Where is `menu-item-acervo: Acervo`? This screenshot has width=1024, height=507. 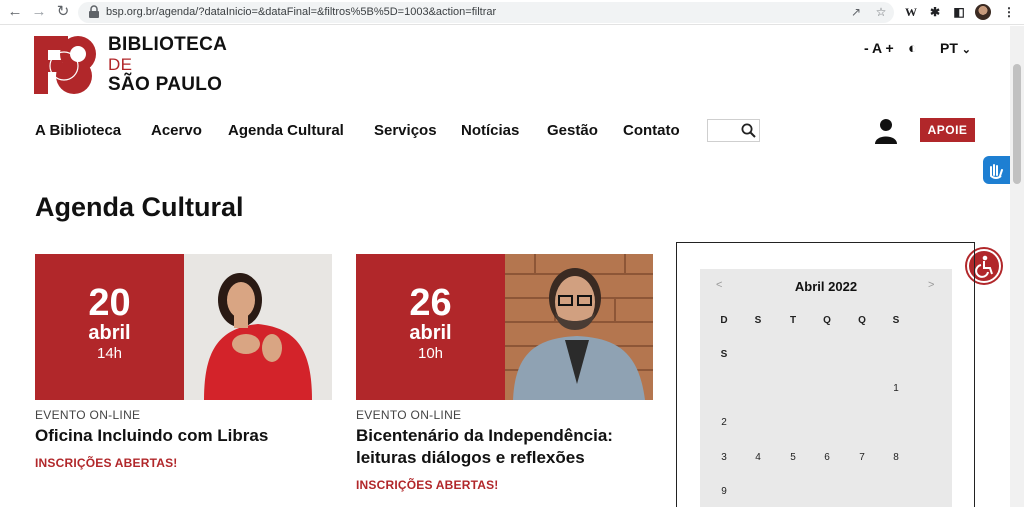 menu-item-acervo: Acervo is located at coordinates (176, 130).